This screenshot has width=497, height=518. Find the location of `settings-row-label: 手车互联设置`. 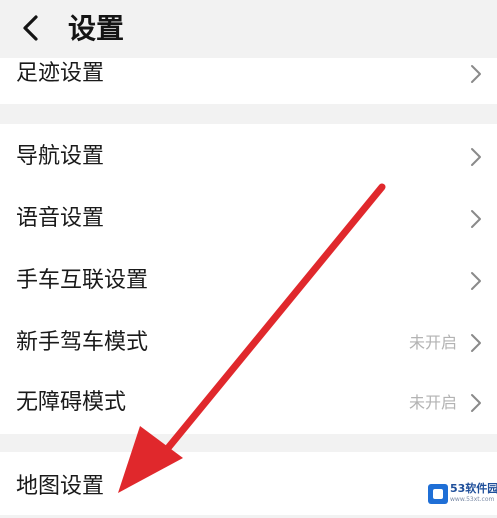

settings-row-label: 手车互联设置 is located at coordinates (82, 280).